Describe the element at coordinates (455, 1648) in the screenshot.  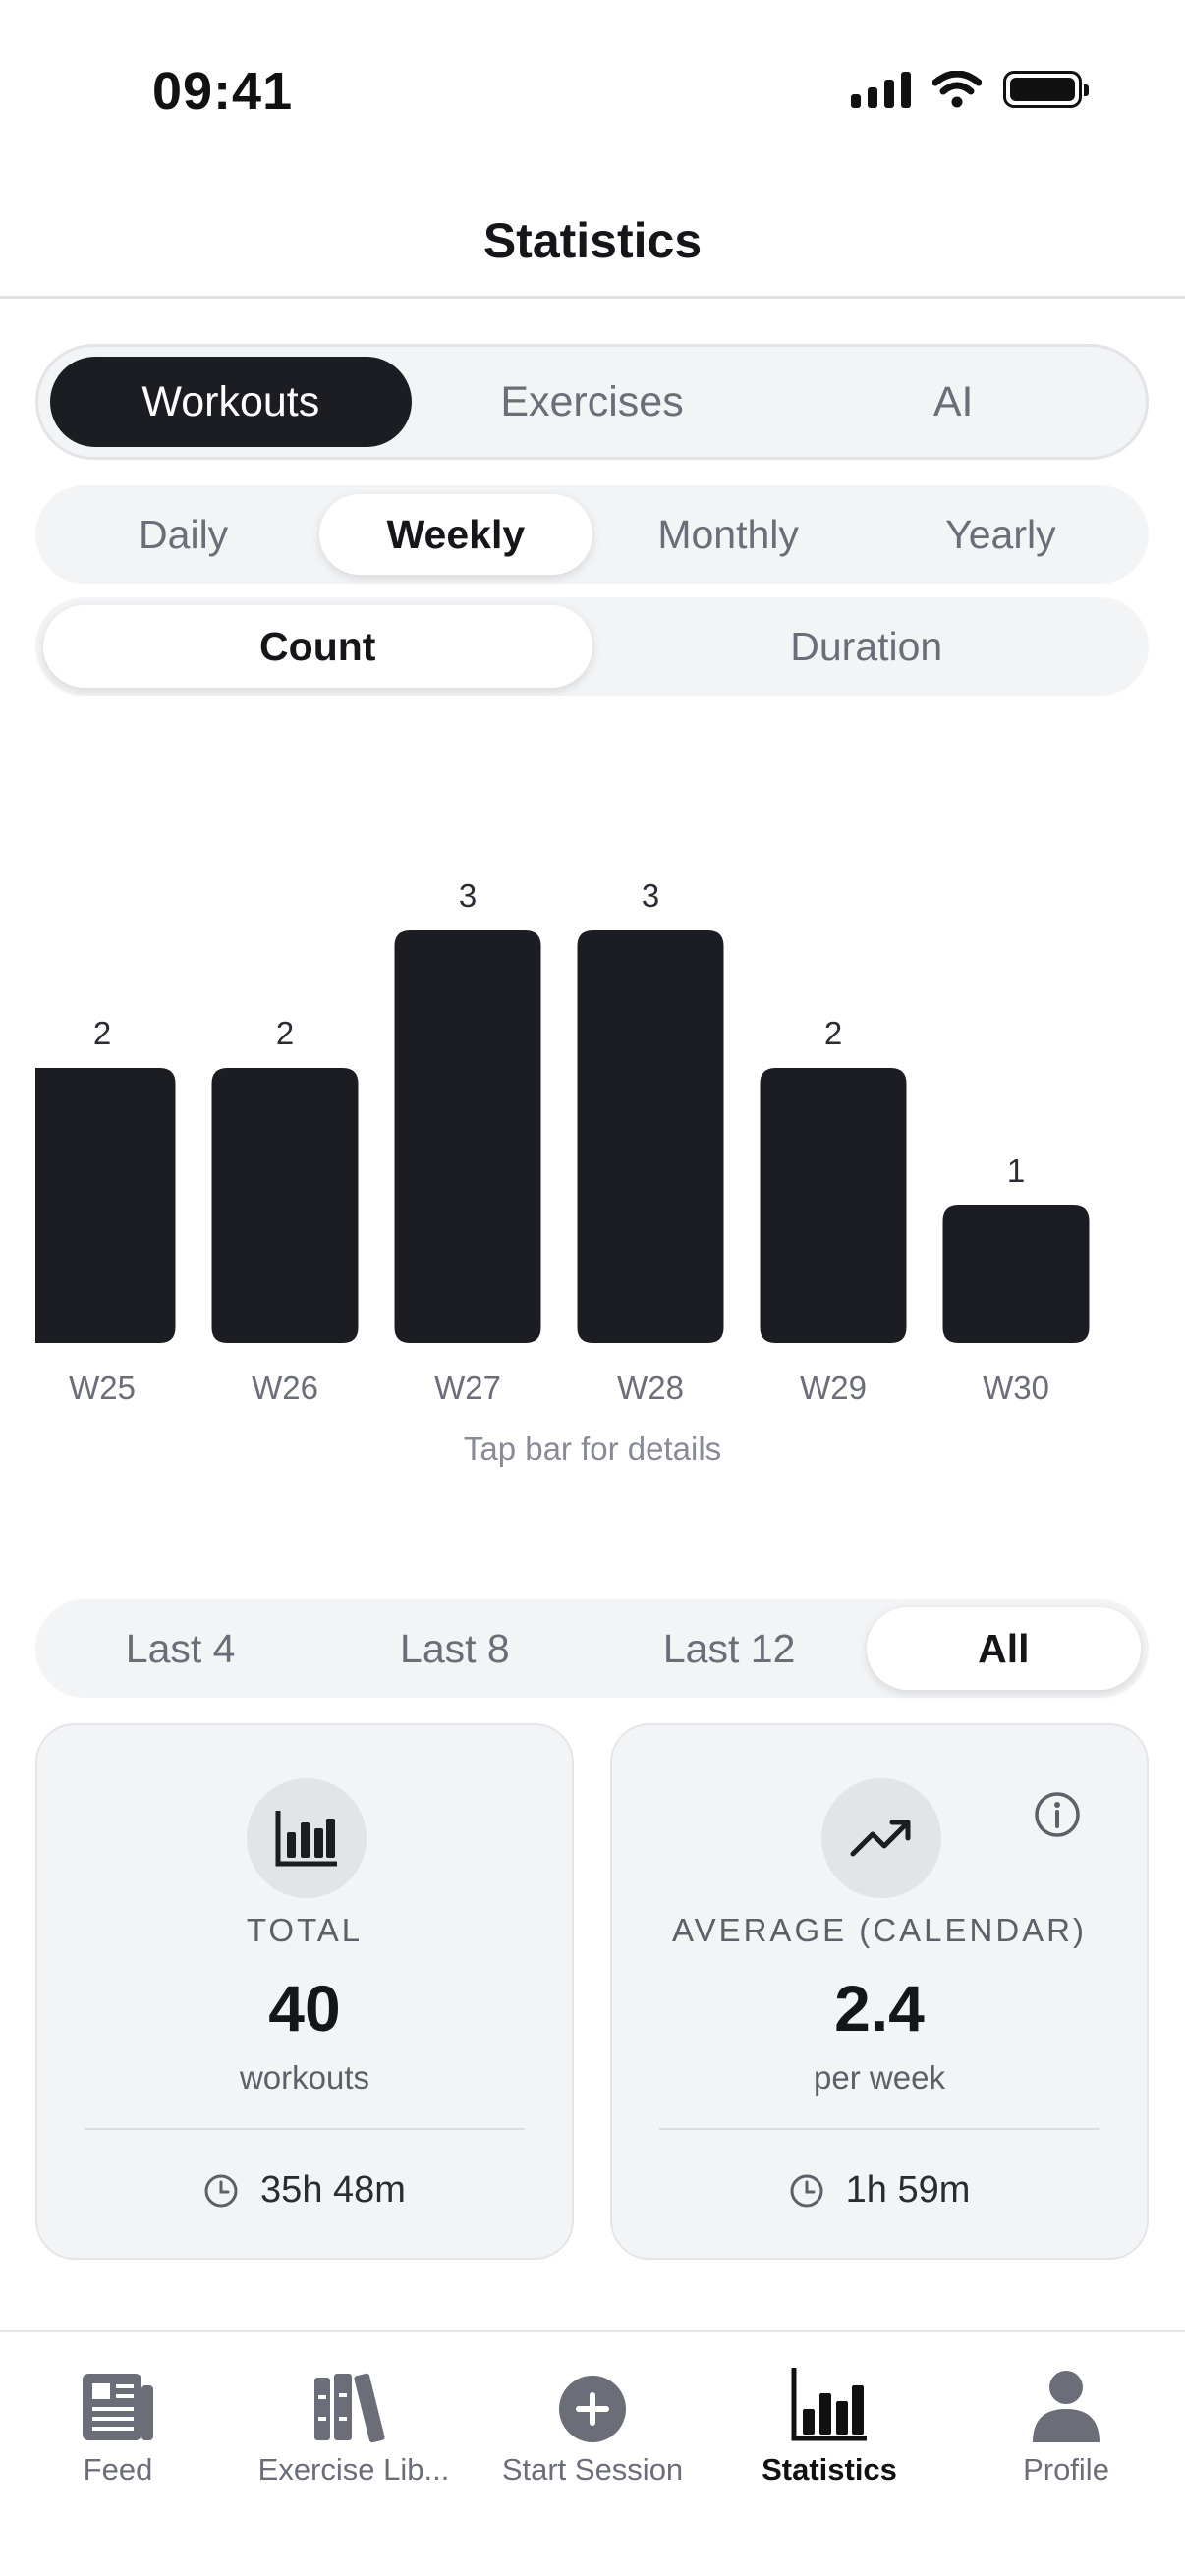
I see `range-last-8: Last 8` at that location.